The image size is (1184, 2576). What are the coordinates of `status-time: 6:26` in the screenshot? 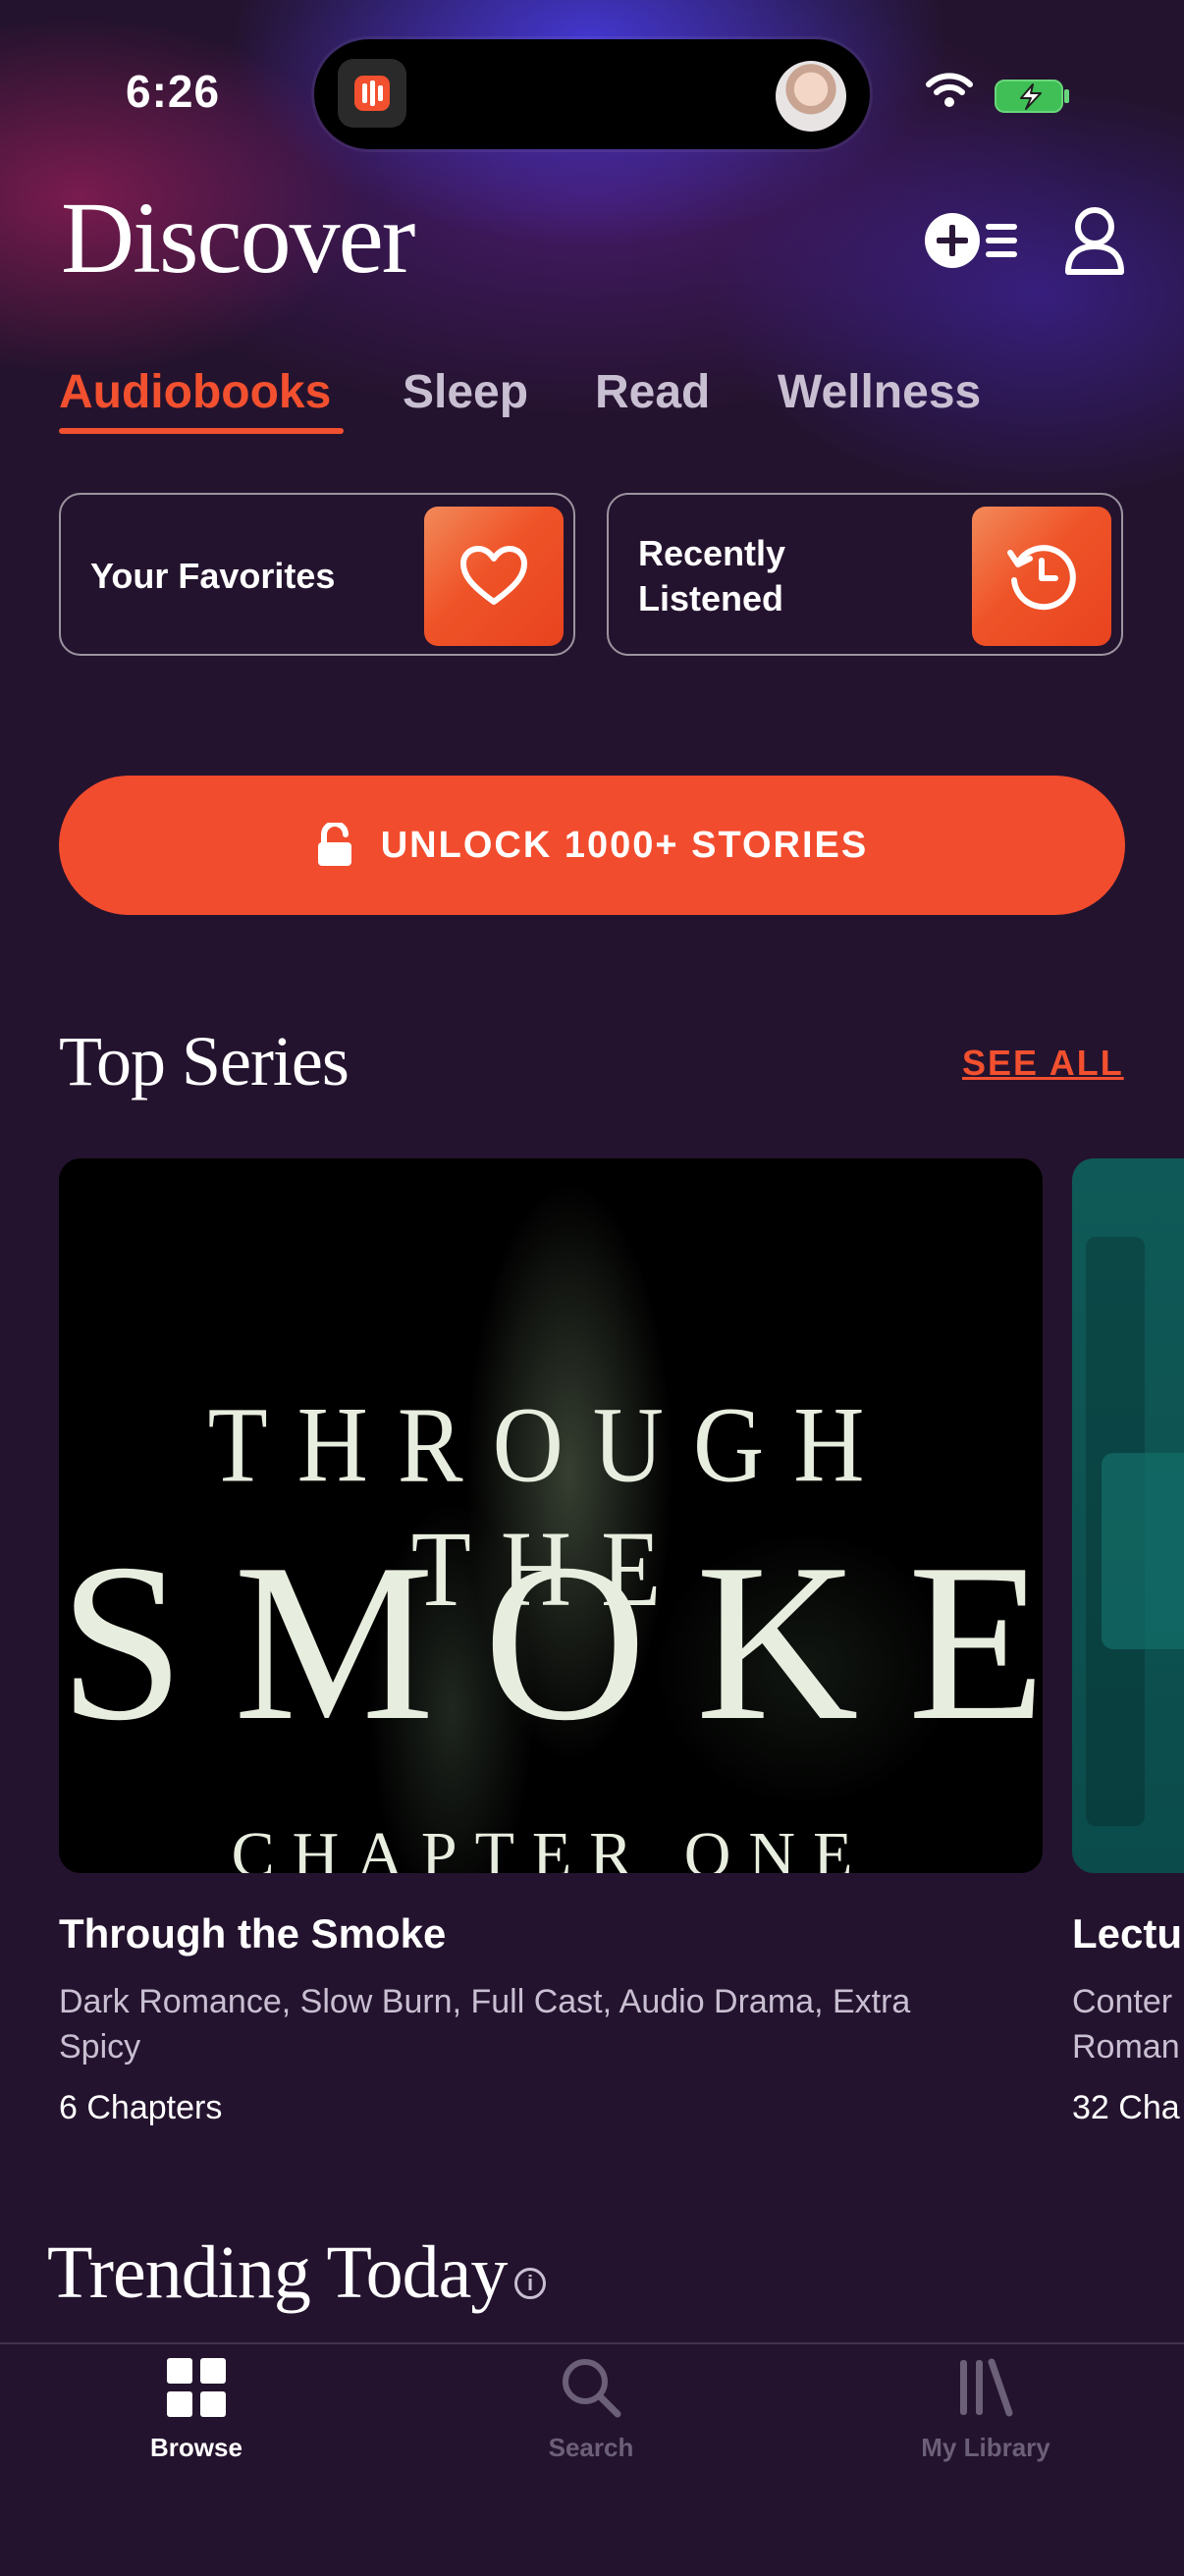 It's located at (173, 91).